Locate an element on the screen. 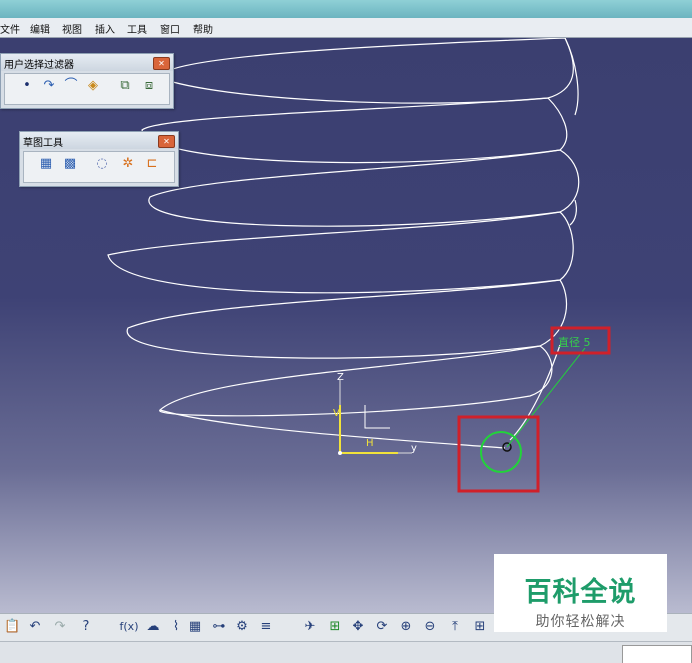 The width and height of the screenshot is (692, 663). comment-icon: ☁ is located at coordinates (153, 627).